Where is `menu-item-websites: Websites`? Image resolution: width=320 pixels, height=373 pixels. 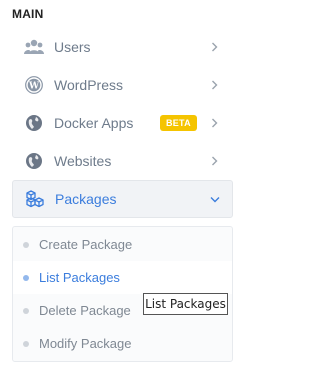 menu-item-websites: Websites is located at coordinates (121, 161).